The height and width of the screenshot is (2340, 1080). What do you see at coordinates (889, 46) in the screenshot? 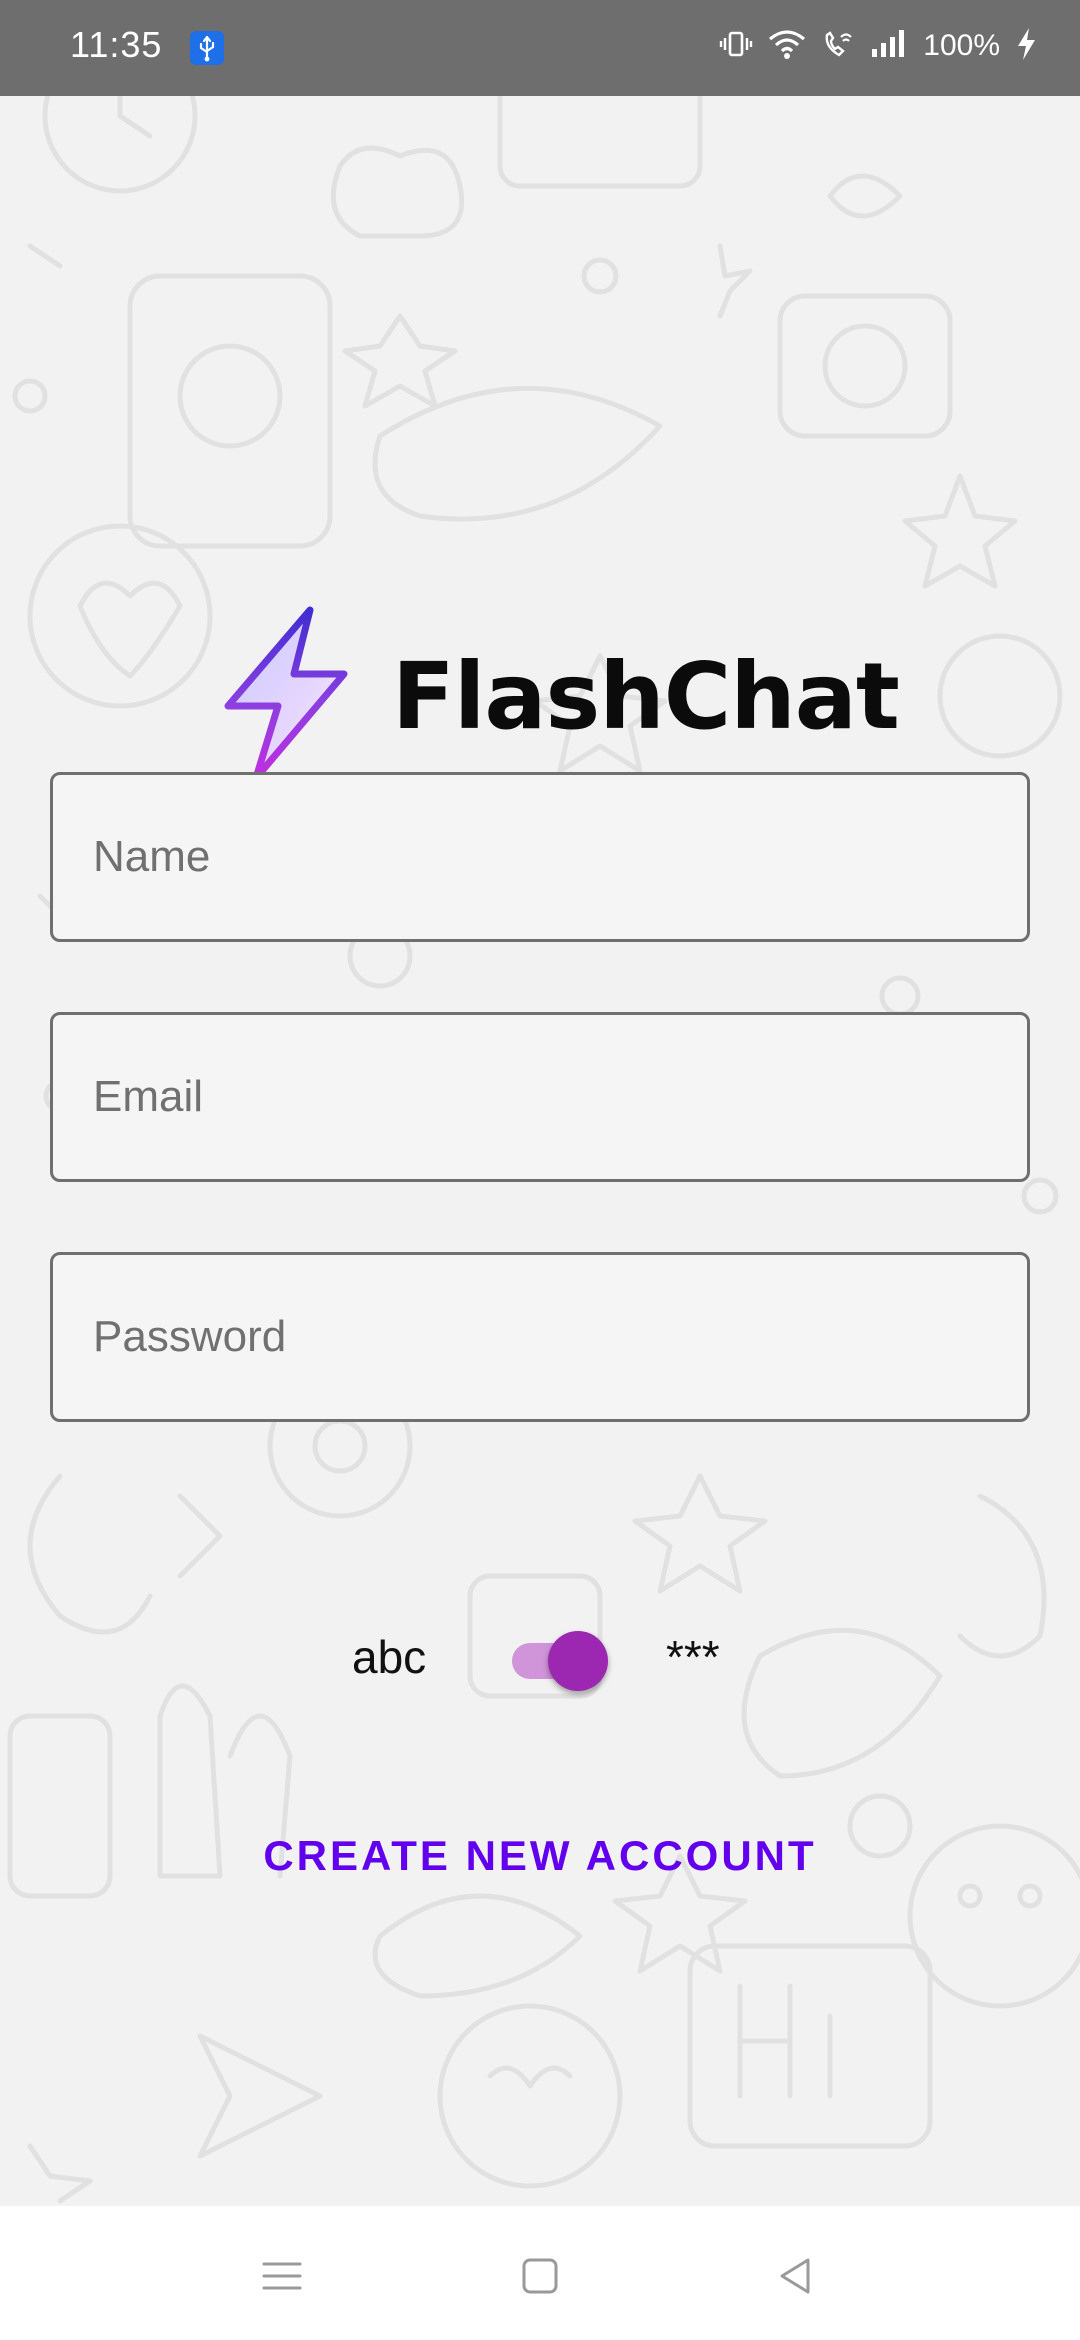
I see `signal-icon` at bounding box center [889, 46].